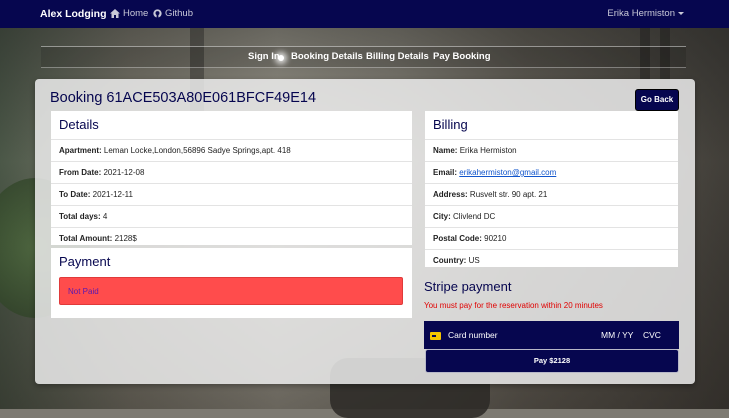 This screenshot has width=729, height=418. I want to click on brand-link: Alex Lodging, so click(73, 14).